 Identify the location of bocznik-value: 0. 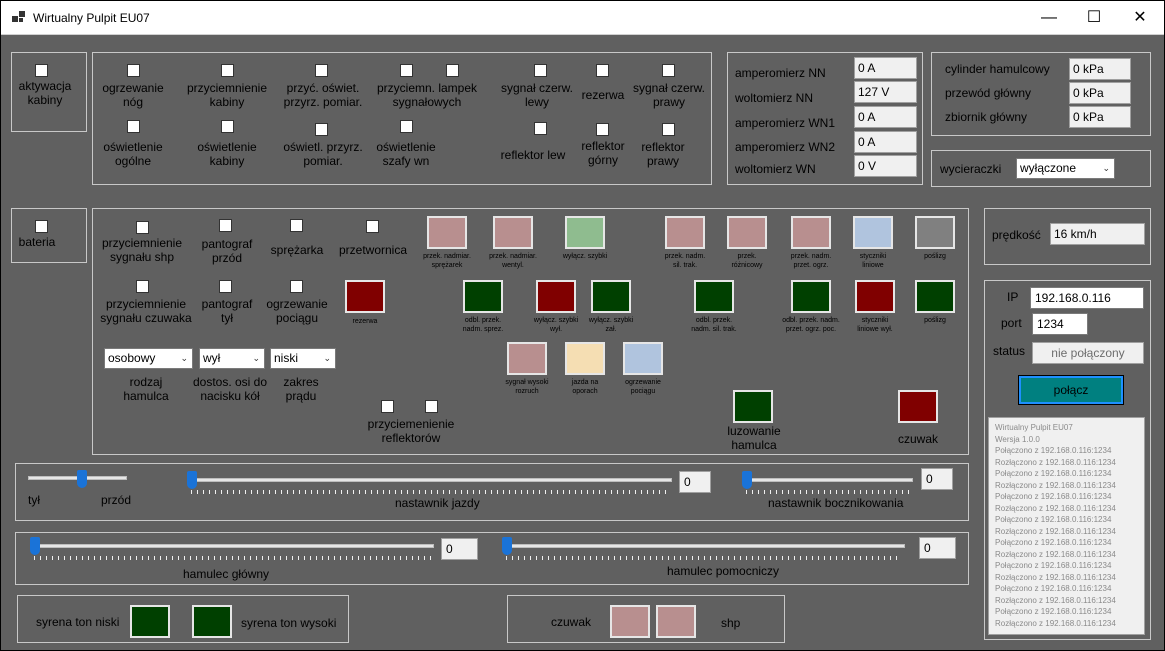
(937, 479).